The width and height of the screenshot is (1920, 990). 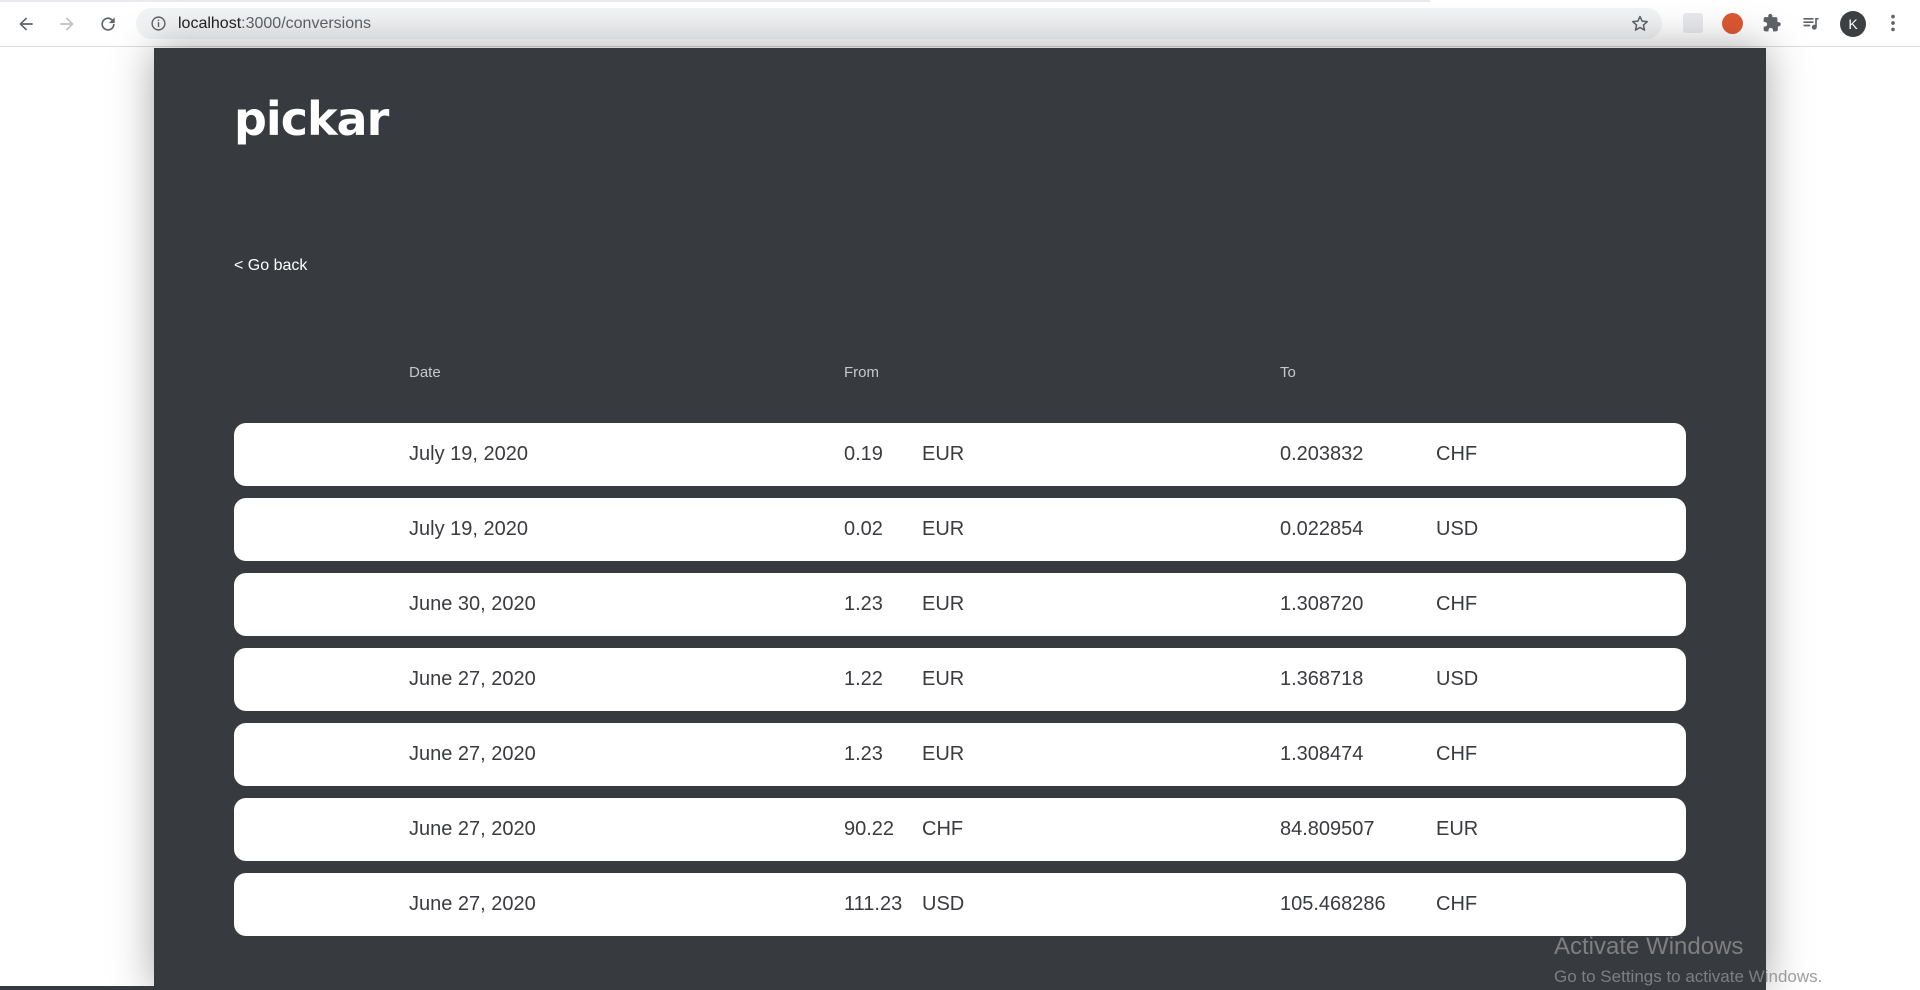 What do you see at coordinates (1288, 372) in the screenshot?
I see `header-to: To` at bounding box center [1288, 372].